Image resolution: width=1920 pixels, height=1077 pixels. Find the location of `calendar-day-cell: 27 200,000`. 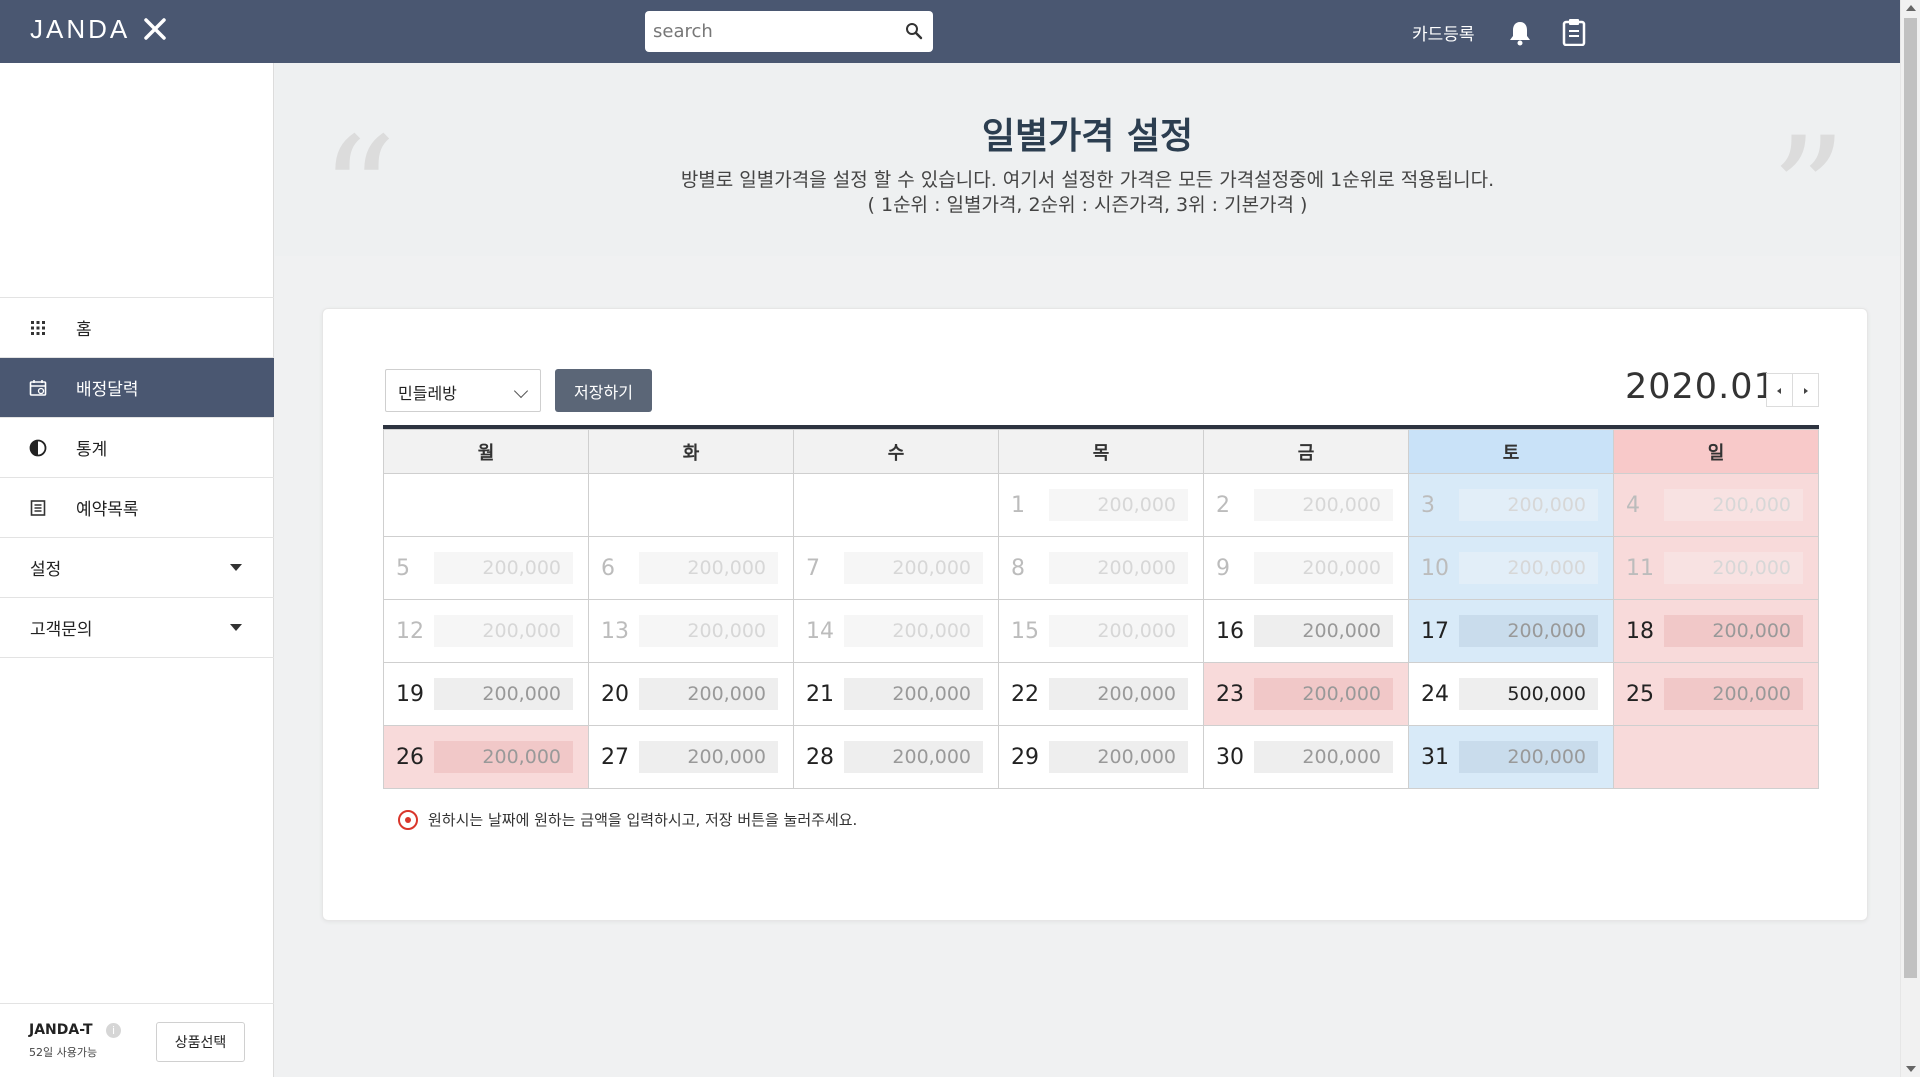

calendar-day-cell: 27 200,000 is located at coordinates (691, 757).